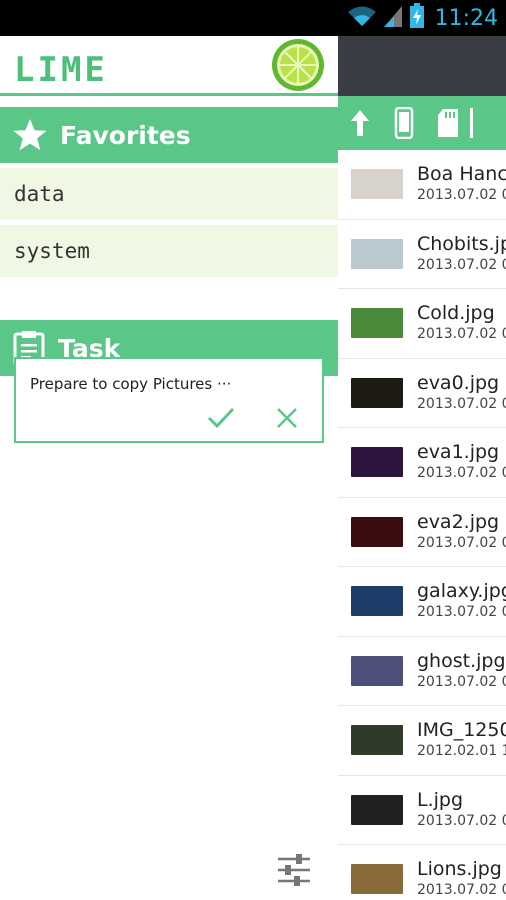  I want to click on file-text: Chobits.jp 2013.07.02 0, so click(461, 254).